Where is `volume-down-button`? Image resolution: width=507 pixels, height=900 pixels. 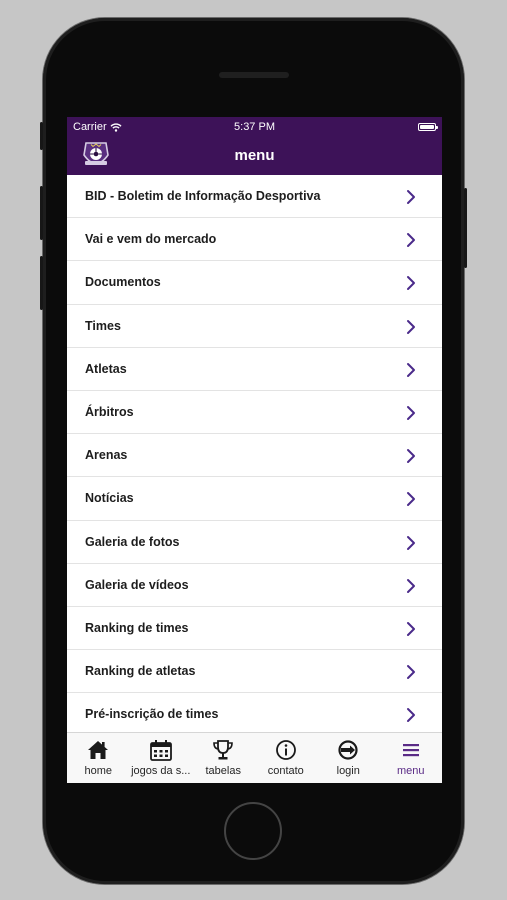
volume-down-button is located at coordinates (41, 283).